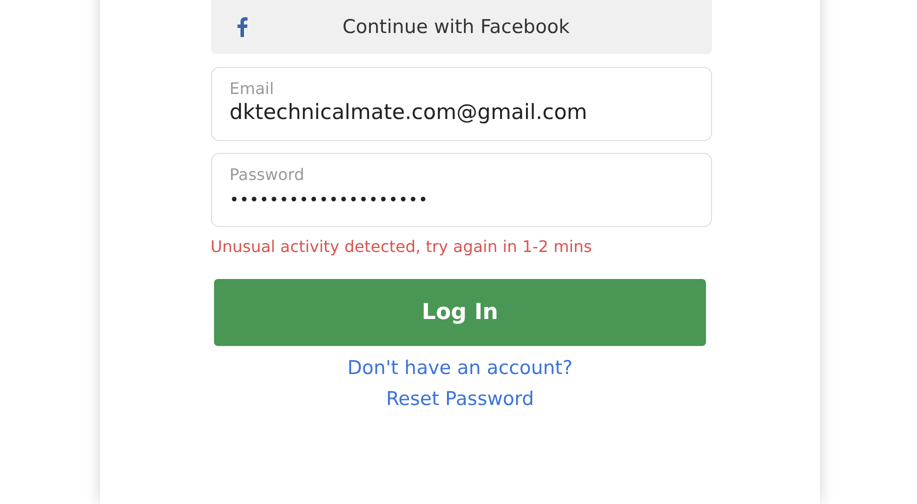 This screenshot has width=917, height=504. Describe the element at coordinates (460, 312) in the screenshot. I see `login-button: Log In` at that location.